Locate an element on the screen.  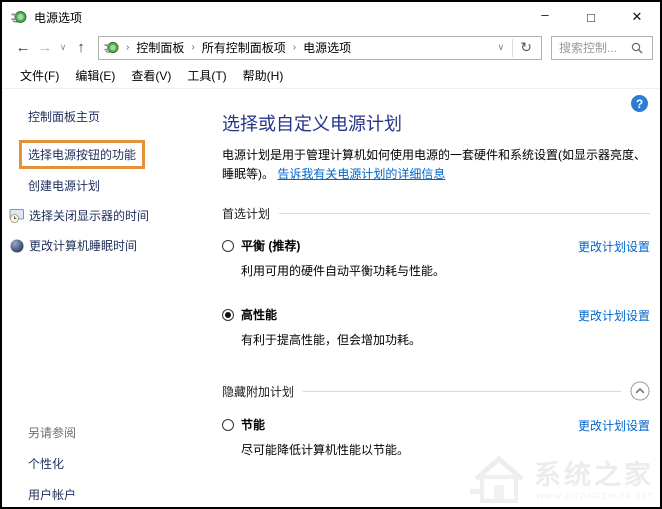
display-clock-icon is located at coordinates (16, 215).